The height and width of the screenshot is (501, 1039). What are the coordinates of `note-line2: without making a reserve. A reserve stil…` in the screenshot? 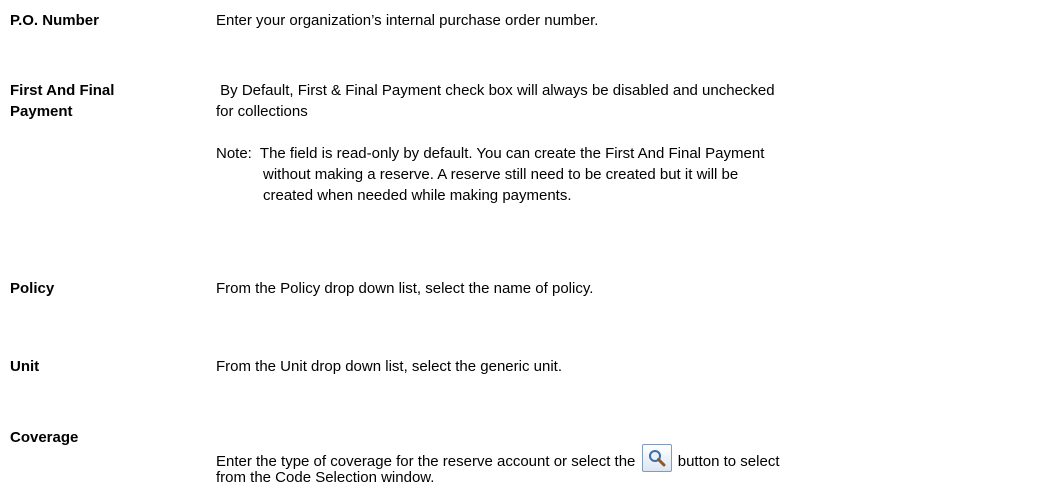 It's located at (501, 174).